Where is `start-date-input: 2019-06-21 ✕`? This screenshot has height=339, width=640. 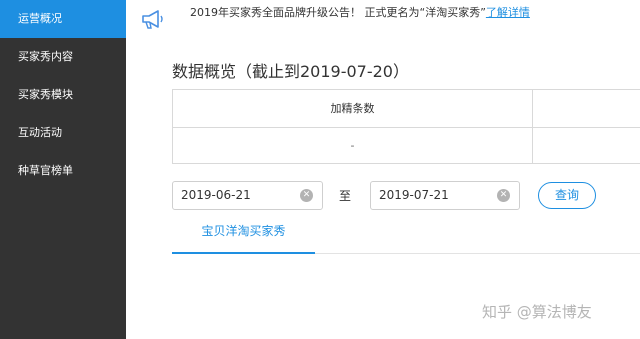
start-date-input: 2019-06-21 ✕ is located at coordinates (247, 195).